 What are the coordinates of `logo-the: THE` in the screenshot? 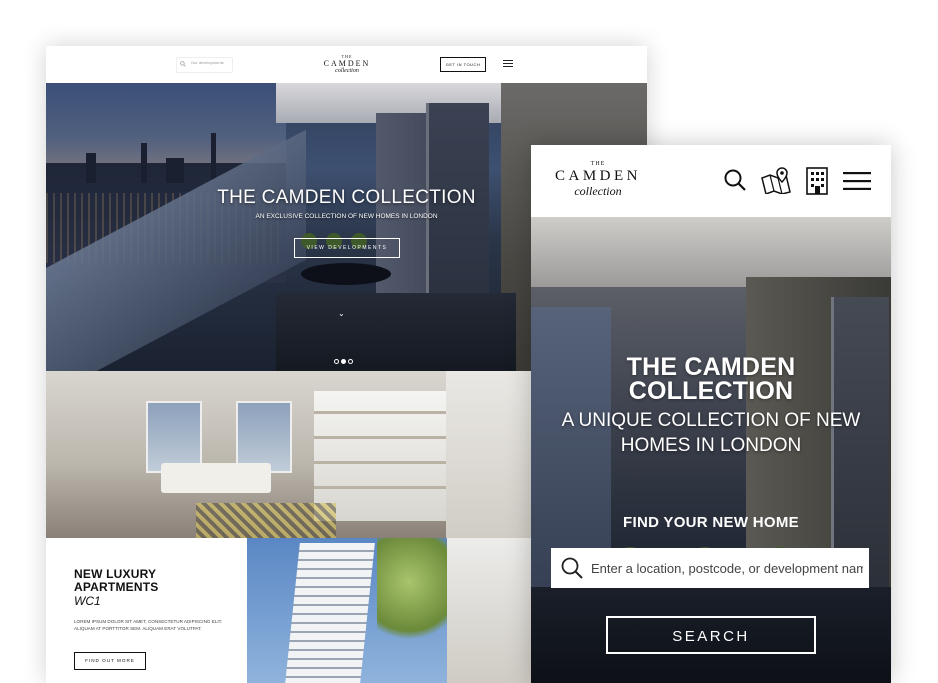 It's located at (598, 164).